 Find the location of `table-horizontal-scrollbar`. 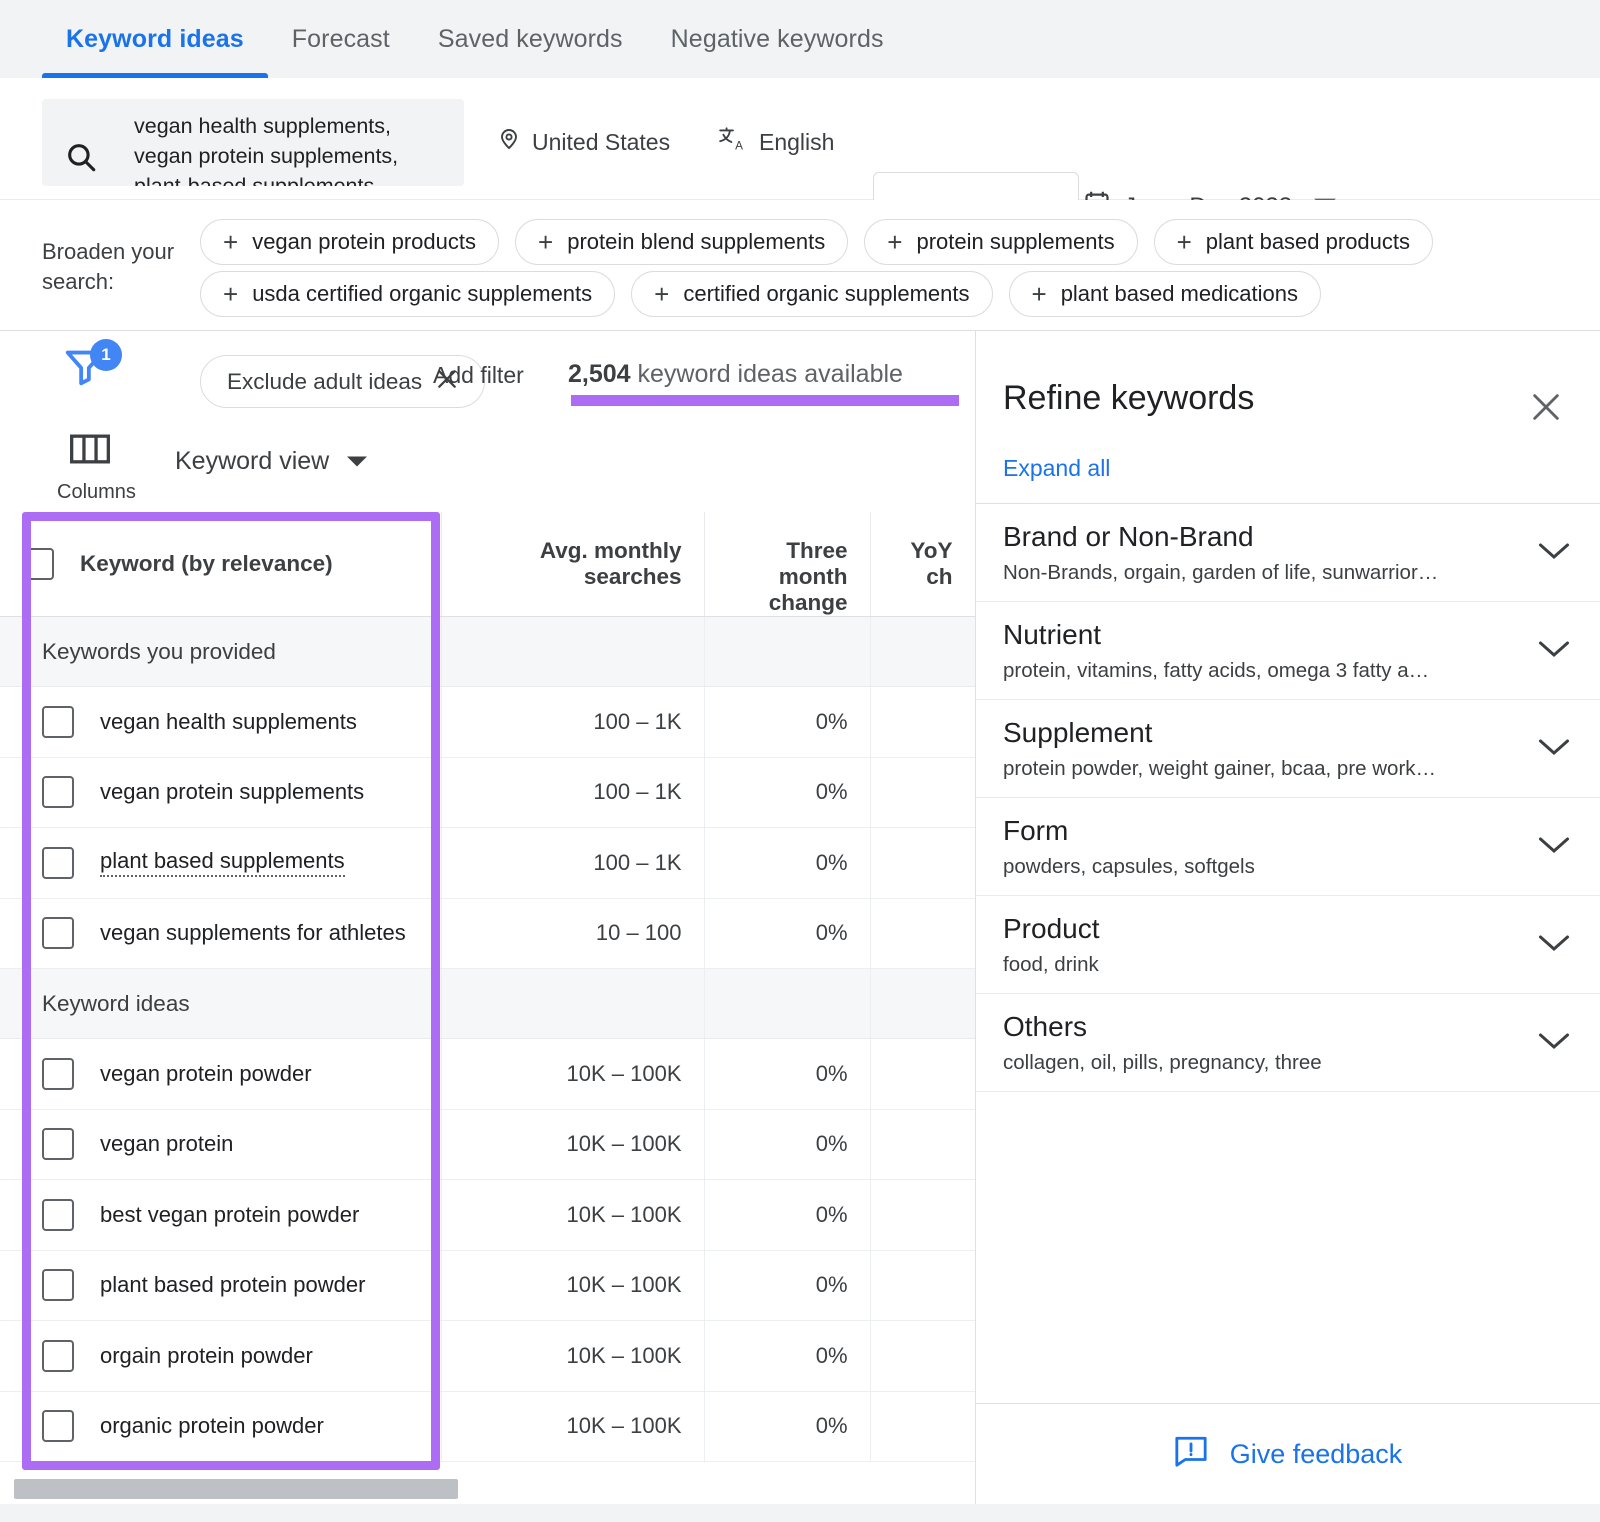

table-horizontal-scrollbar is located at coordinates (487, 1489).